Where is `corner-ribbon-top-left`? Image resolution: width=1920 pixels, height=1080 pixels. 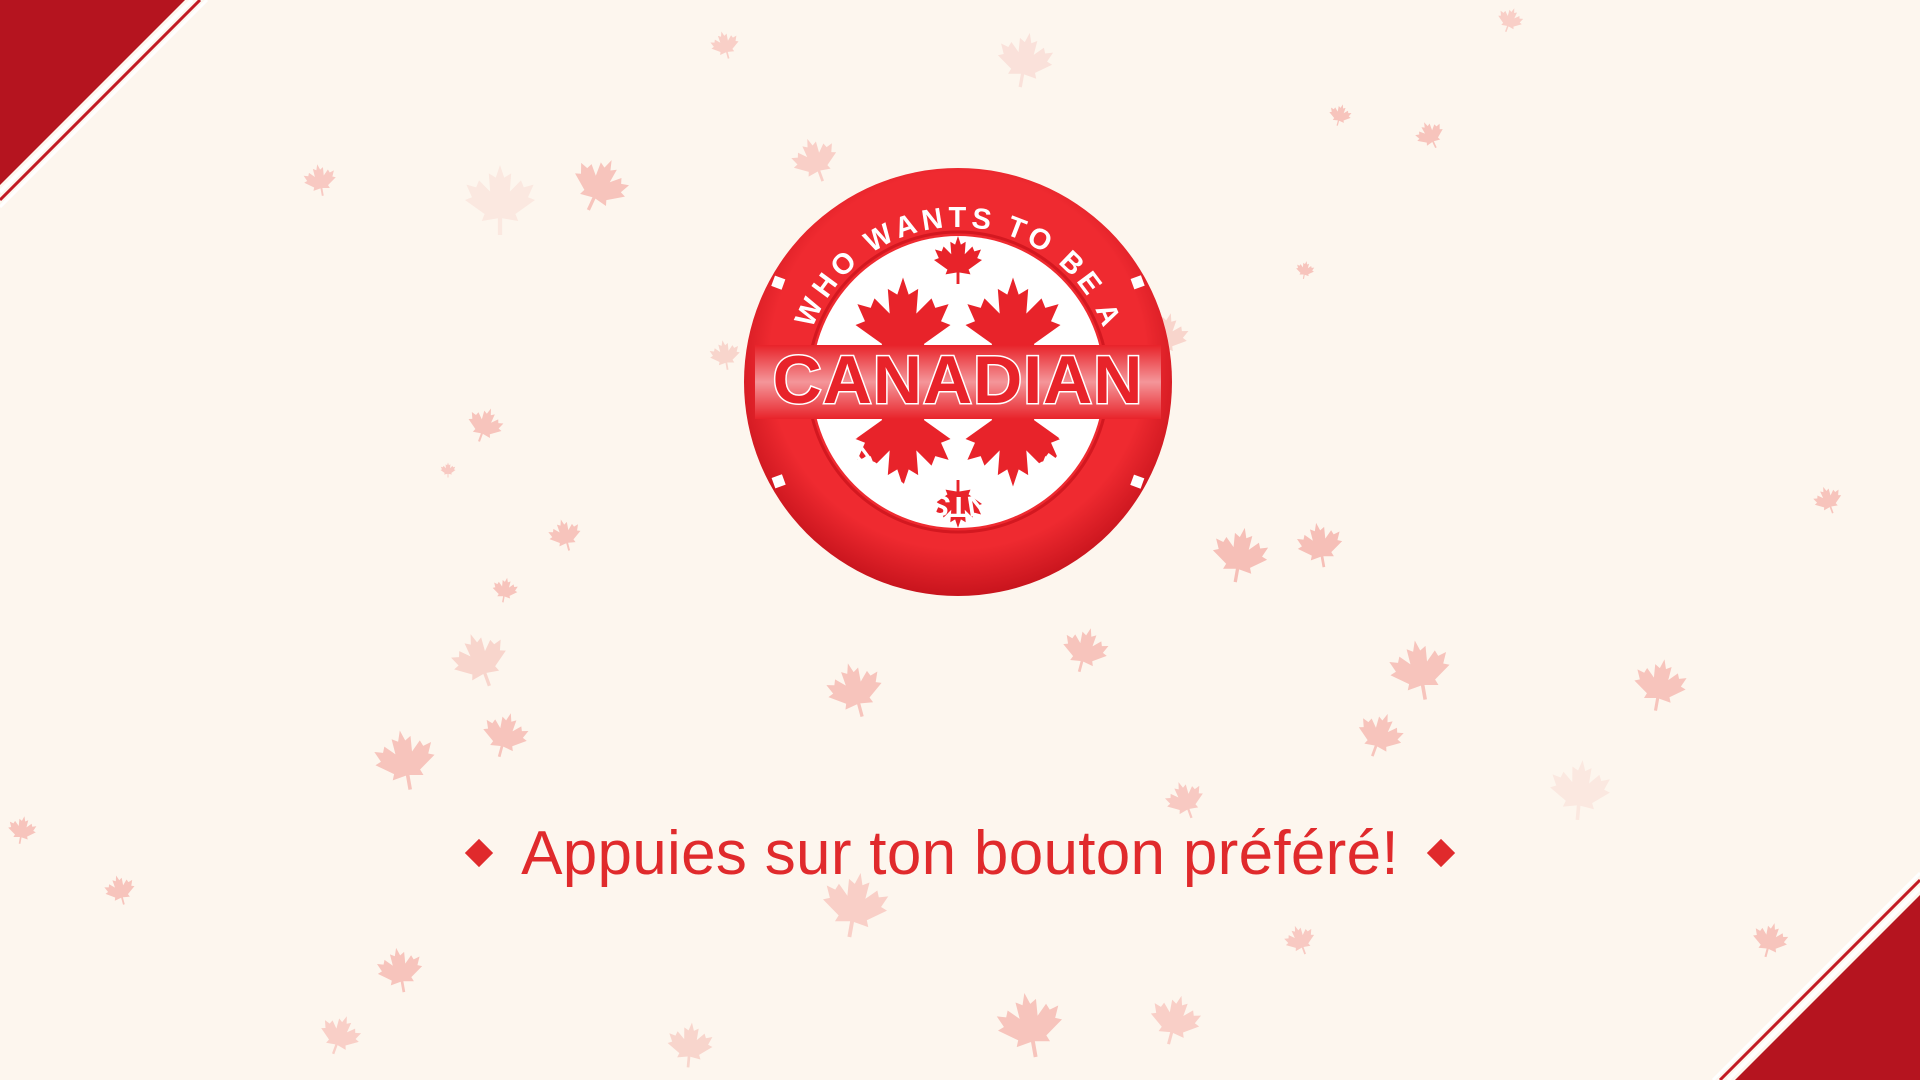
corner-ribbon-top-left is located at coordinates (104, 104).